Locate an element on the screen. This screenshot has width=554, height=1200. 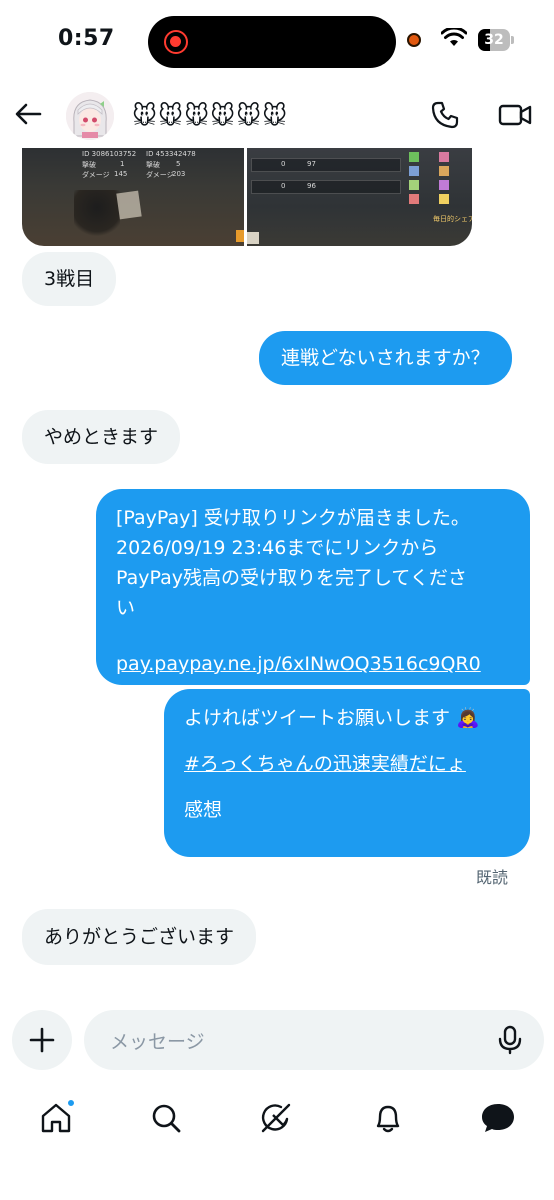
message-text: ありがとうございます is located at coordinates (139, 937).